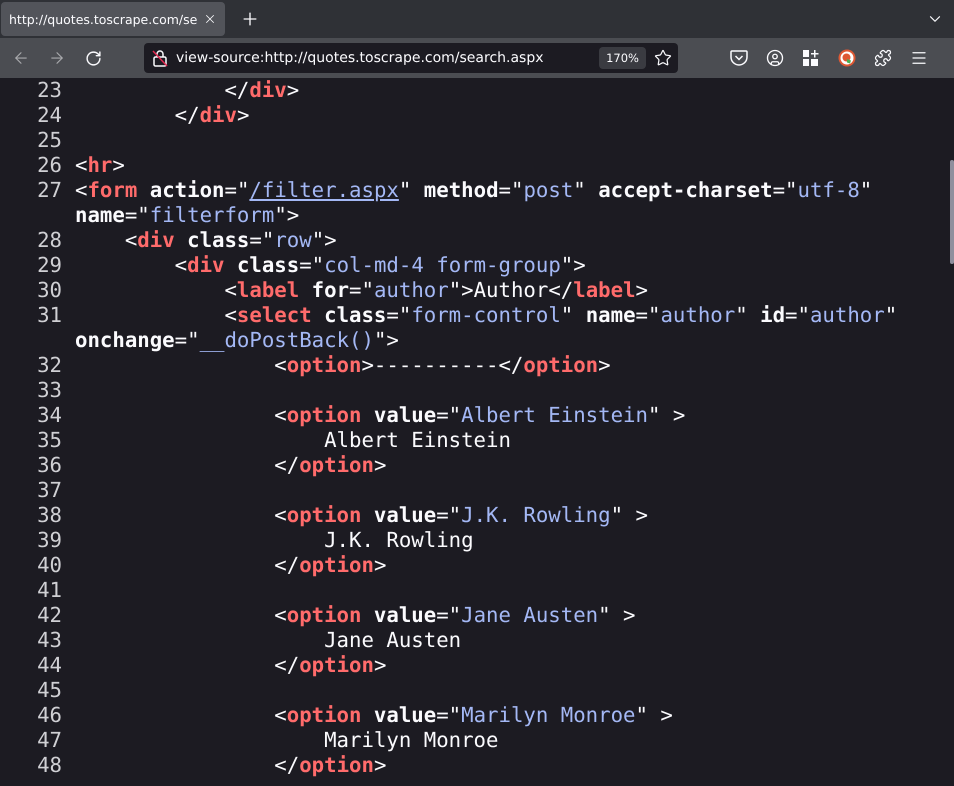 The height and width of the screenshot is (786, 954). I want to click on code-line: <hr>, so click(100, 165).